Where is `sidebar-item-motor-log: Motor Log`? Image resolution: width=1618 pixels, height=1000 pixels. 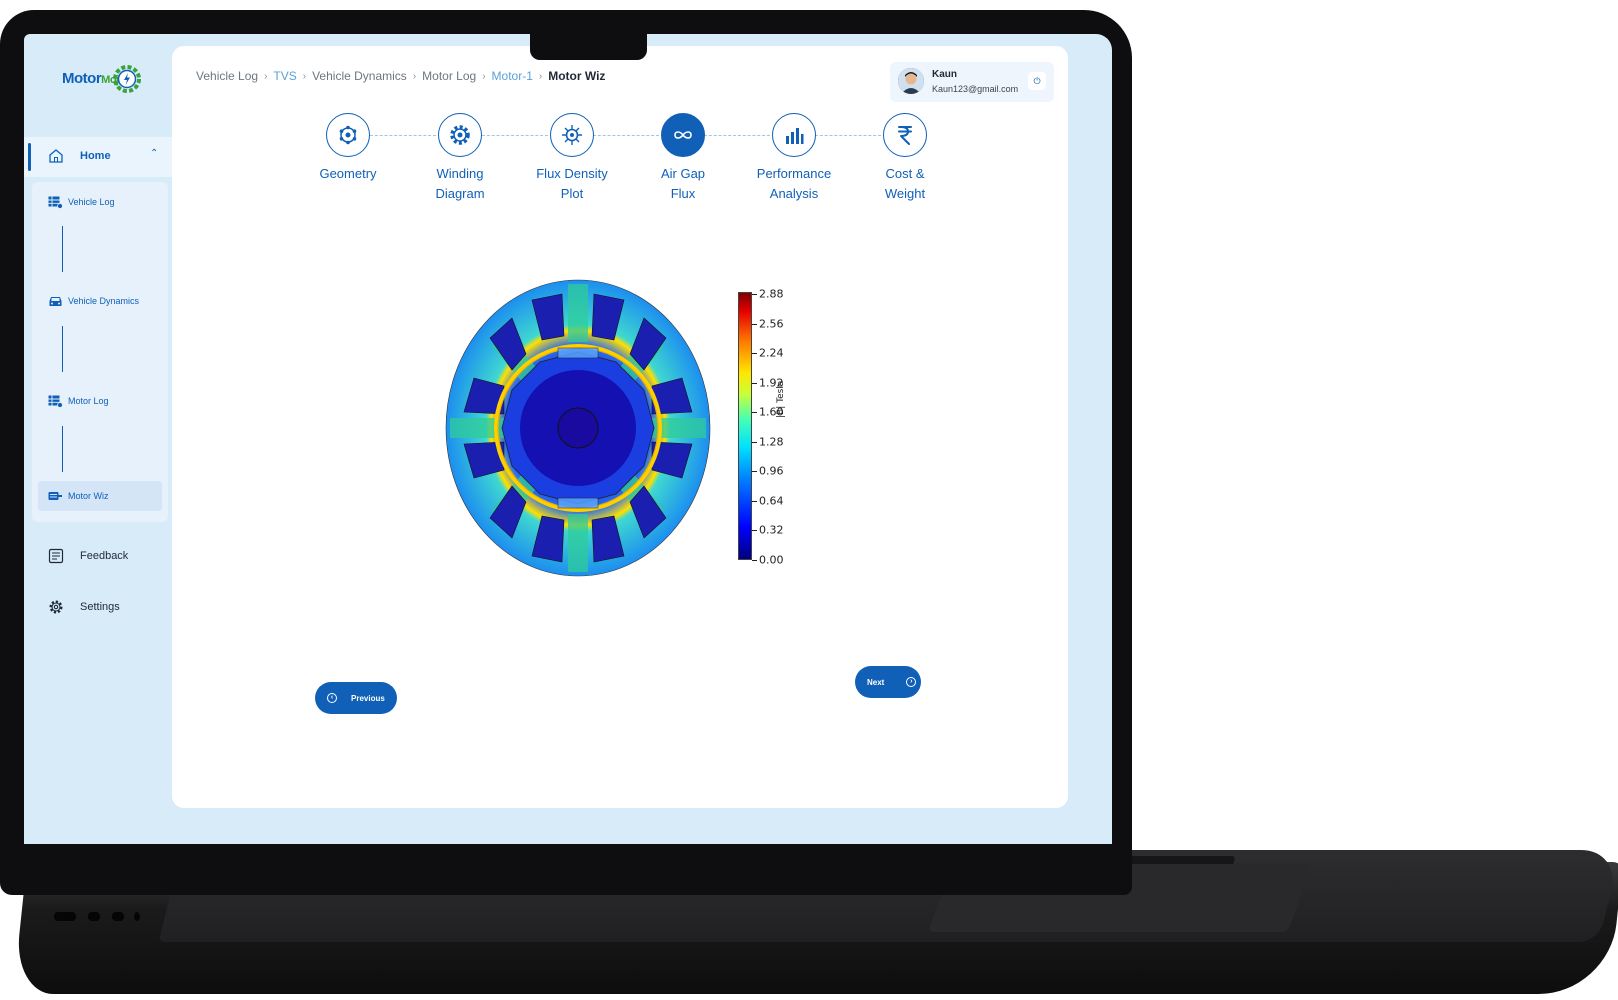 sidebar-item-motor-log: Motor Log is located at coordinates (78, 401).